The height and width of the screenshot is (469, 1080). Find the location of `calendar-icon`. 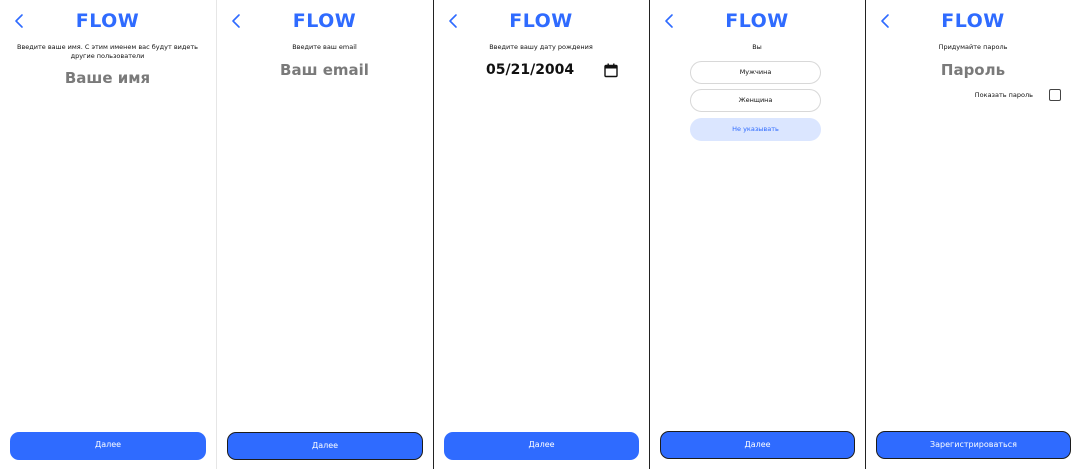

calendar-icon is located at coordinates (611, 70).